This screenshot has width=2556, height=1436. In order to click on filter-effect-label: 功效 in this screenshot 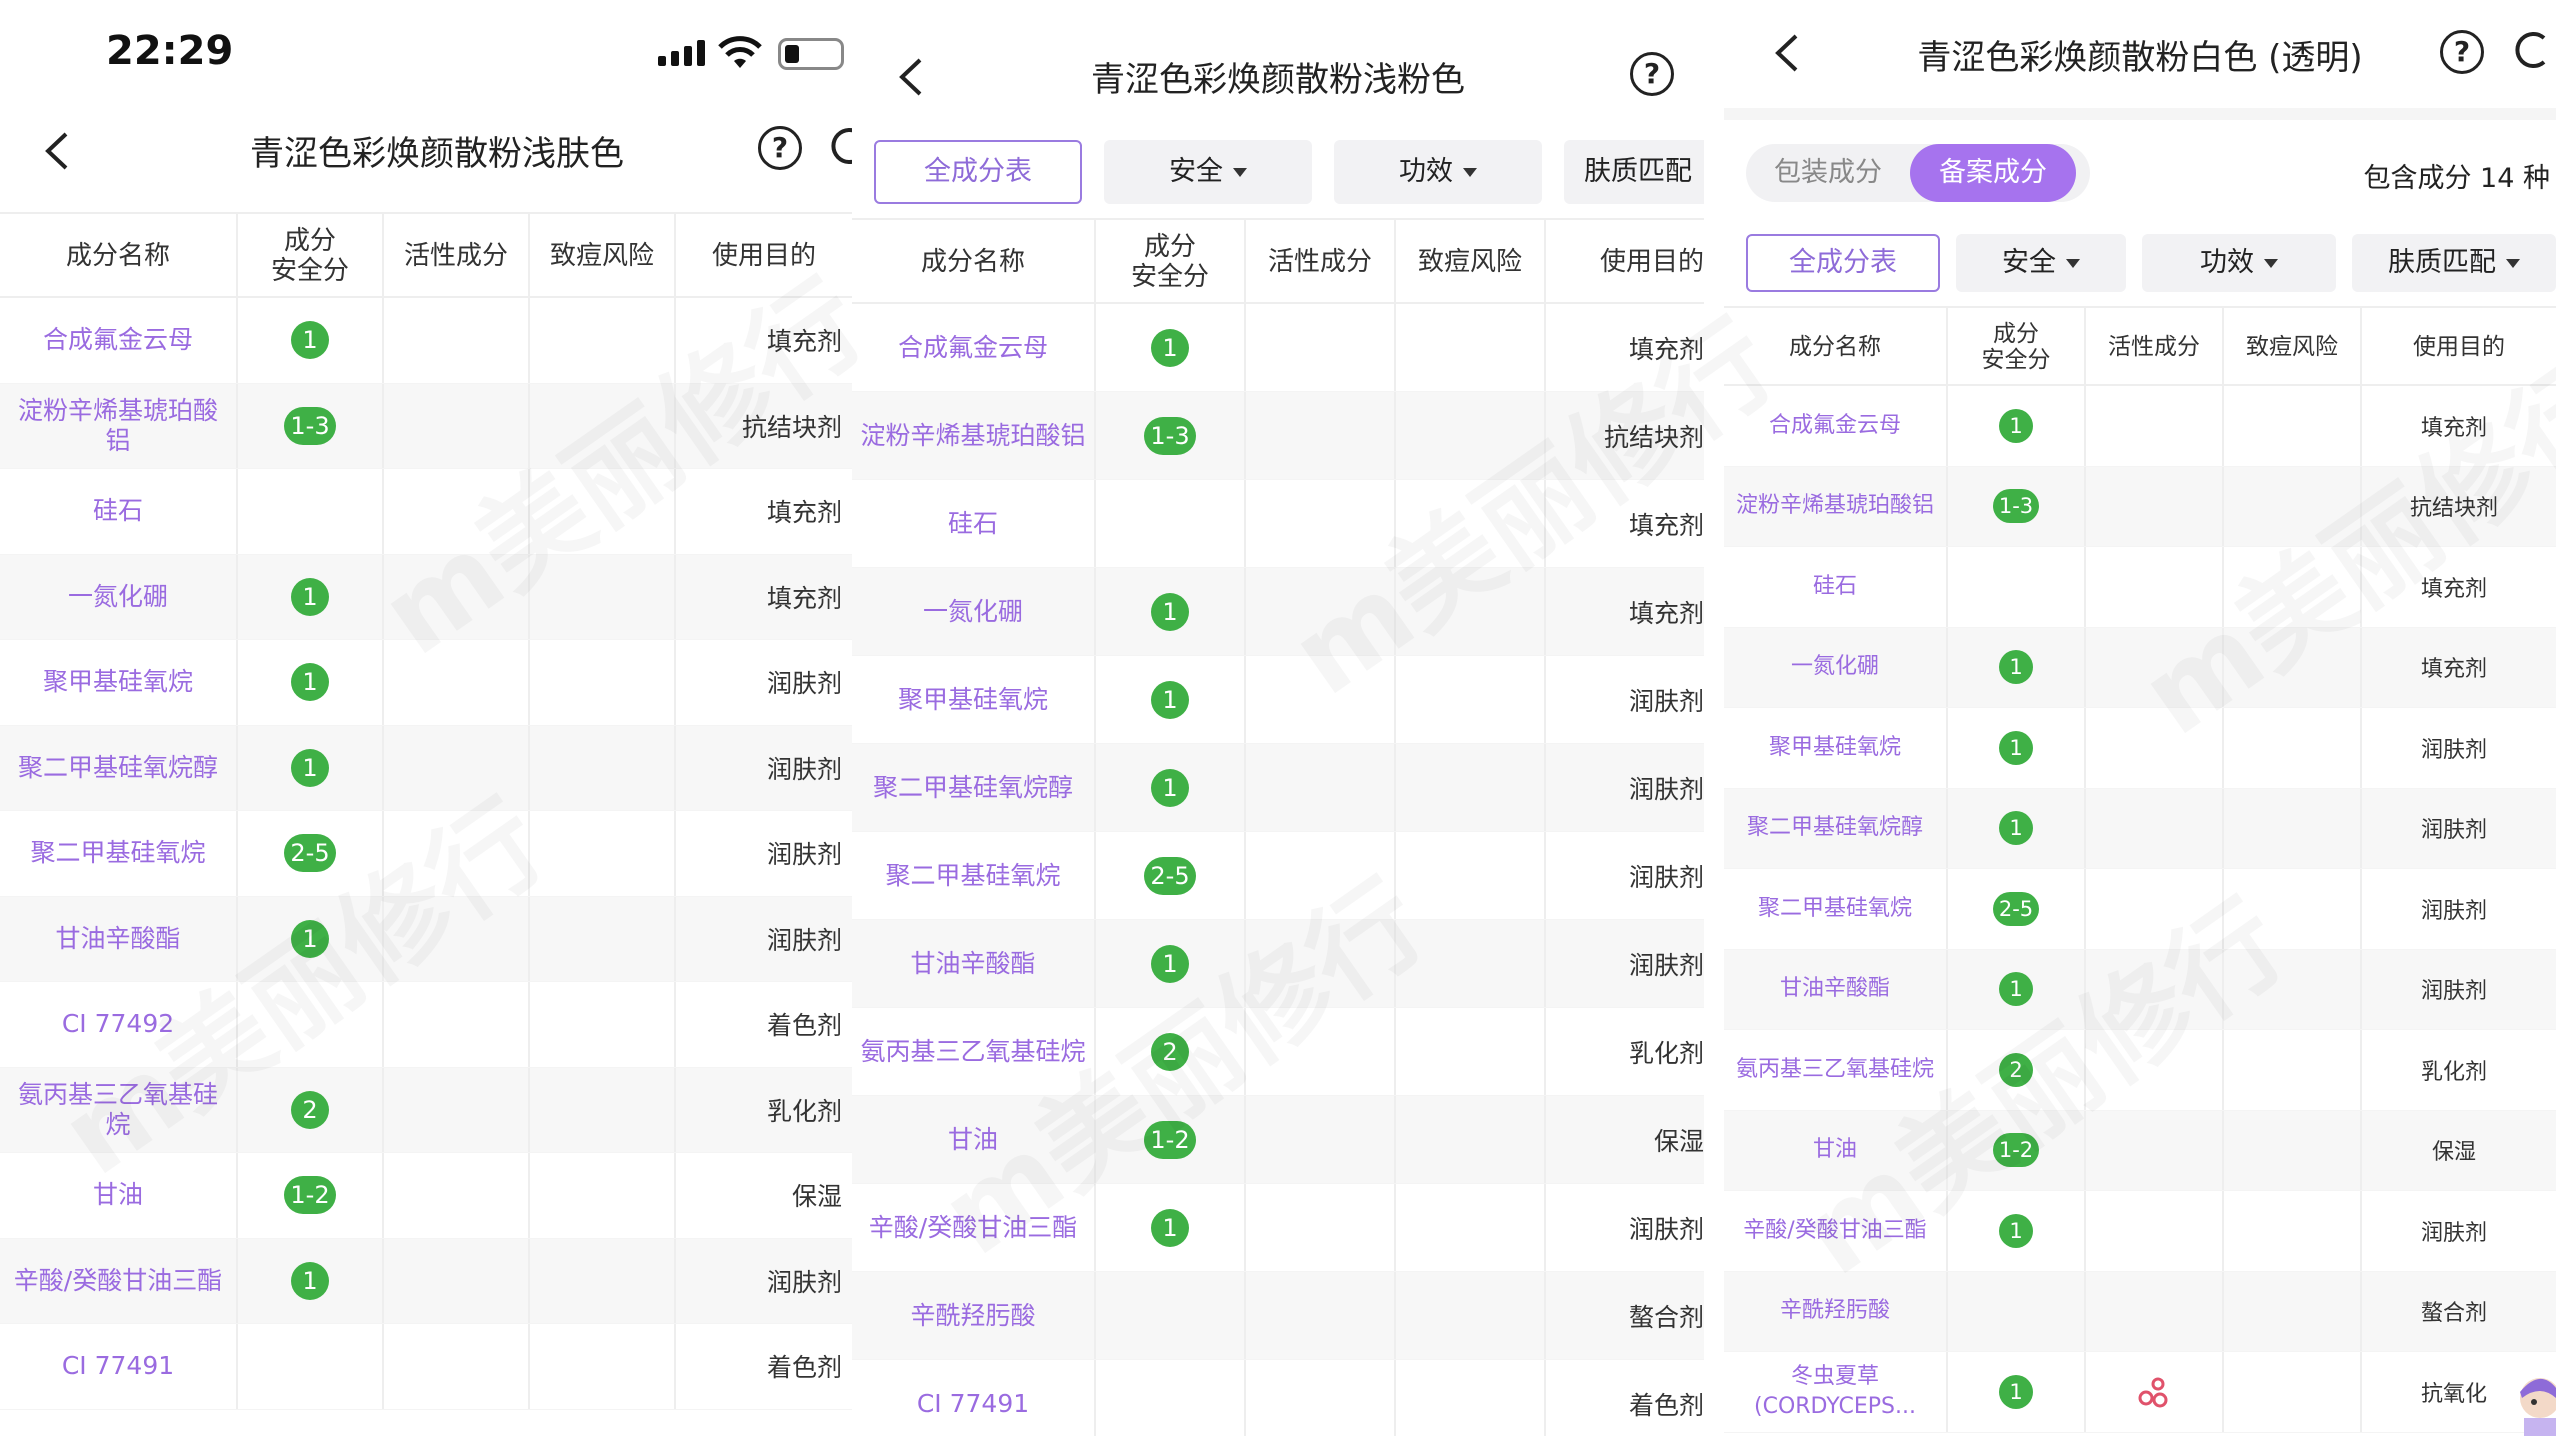, I will do `click(2227, 262)`.